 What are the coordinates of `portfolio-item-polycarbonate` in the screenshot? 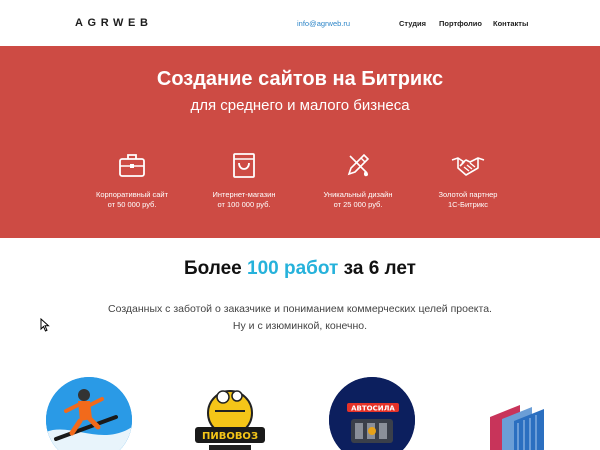 It's located at (513, 413).